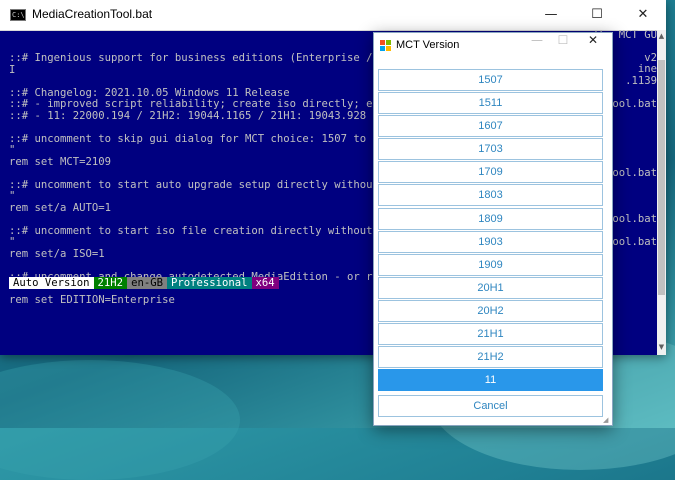  What do you see at coordinates (661, 37) in the screenshot?
I see `scroll-up-arrow-icon: ▲` at bounding box center [661, 37].